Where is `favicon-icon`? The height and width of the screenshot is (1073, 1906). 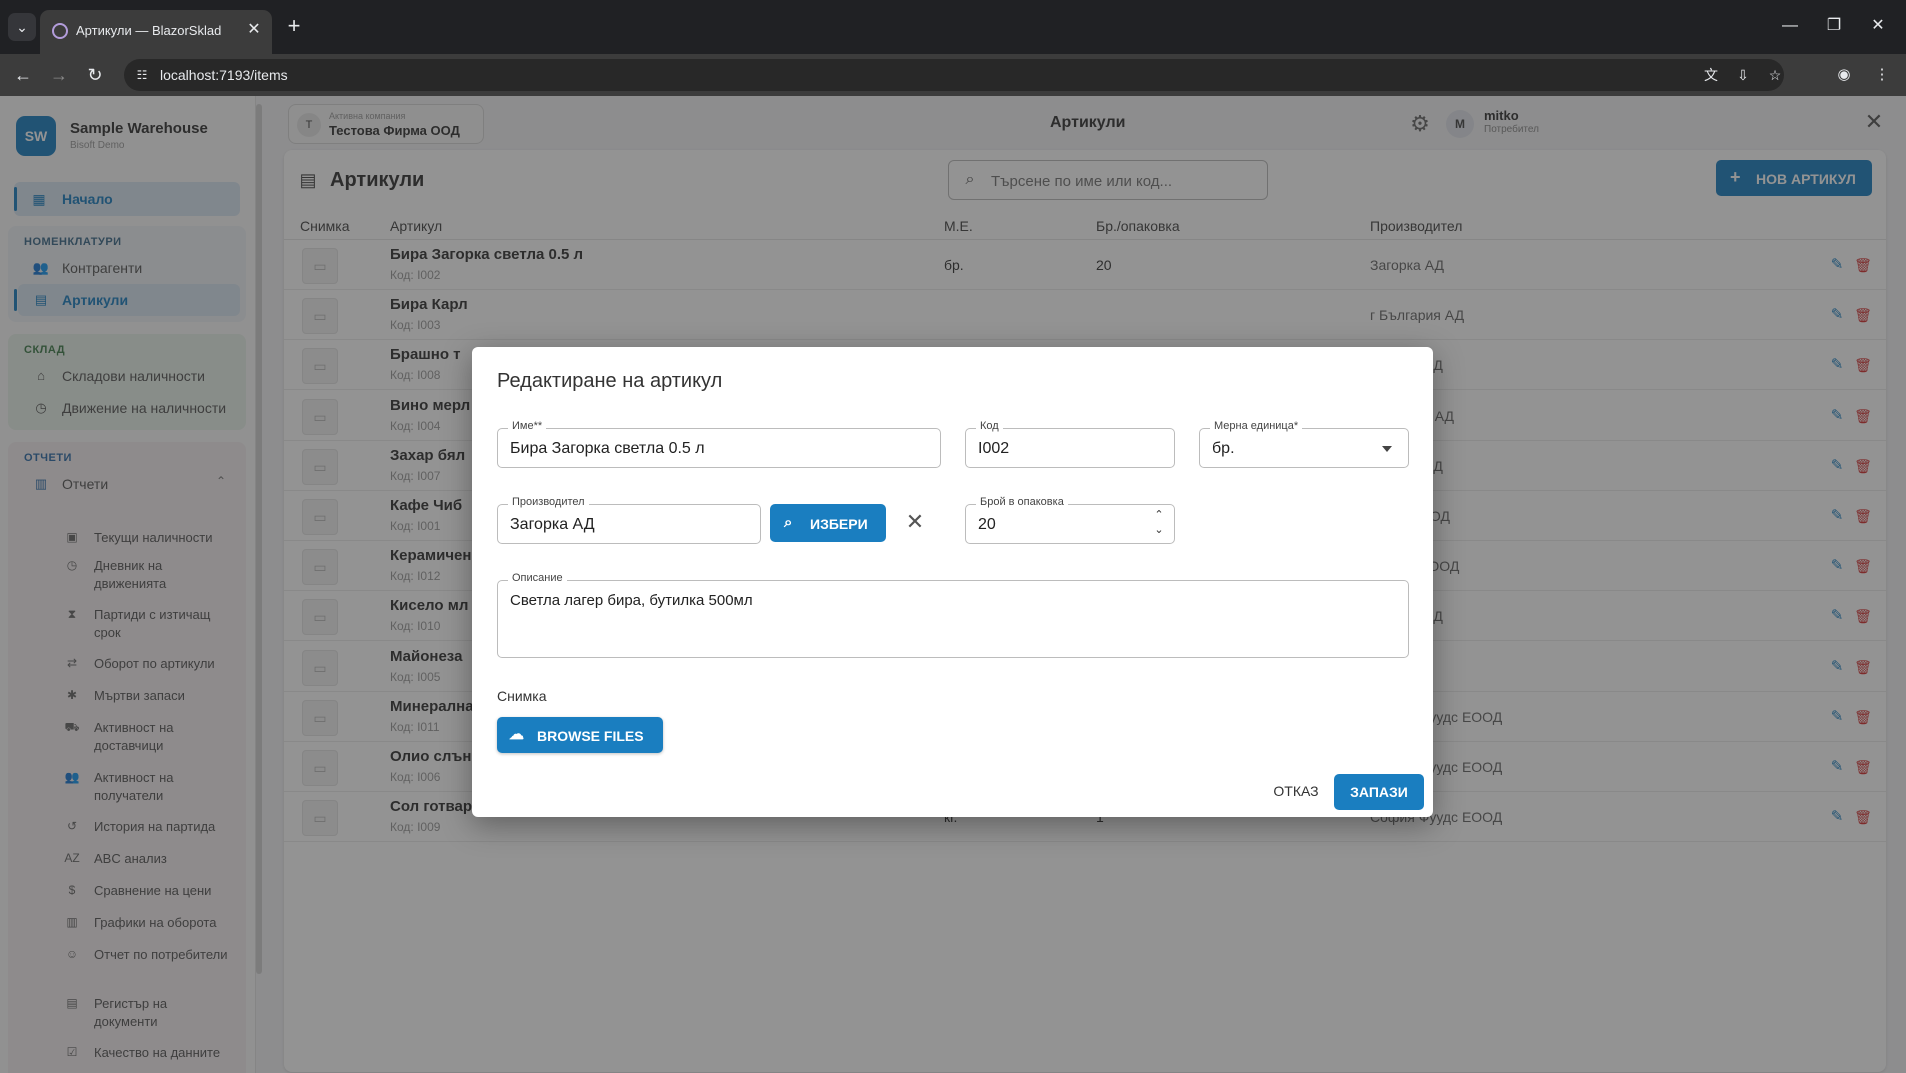 favicon-icon is located at coordinates (60, 31).